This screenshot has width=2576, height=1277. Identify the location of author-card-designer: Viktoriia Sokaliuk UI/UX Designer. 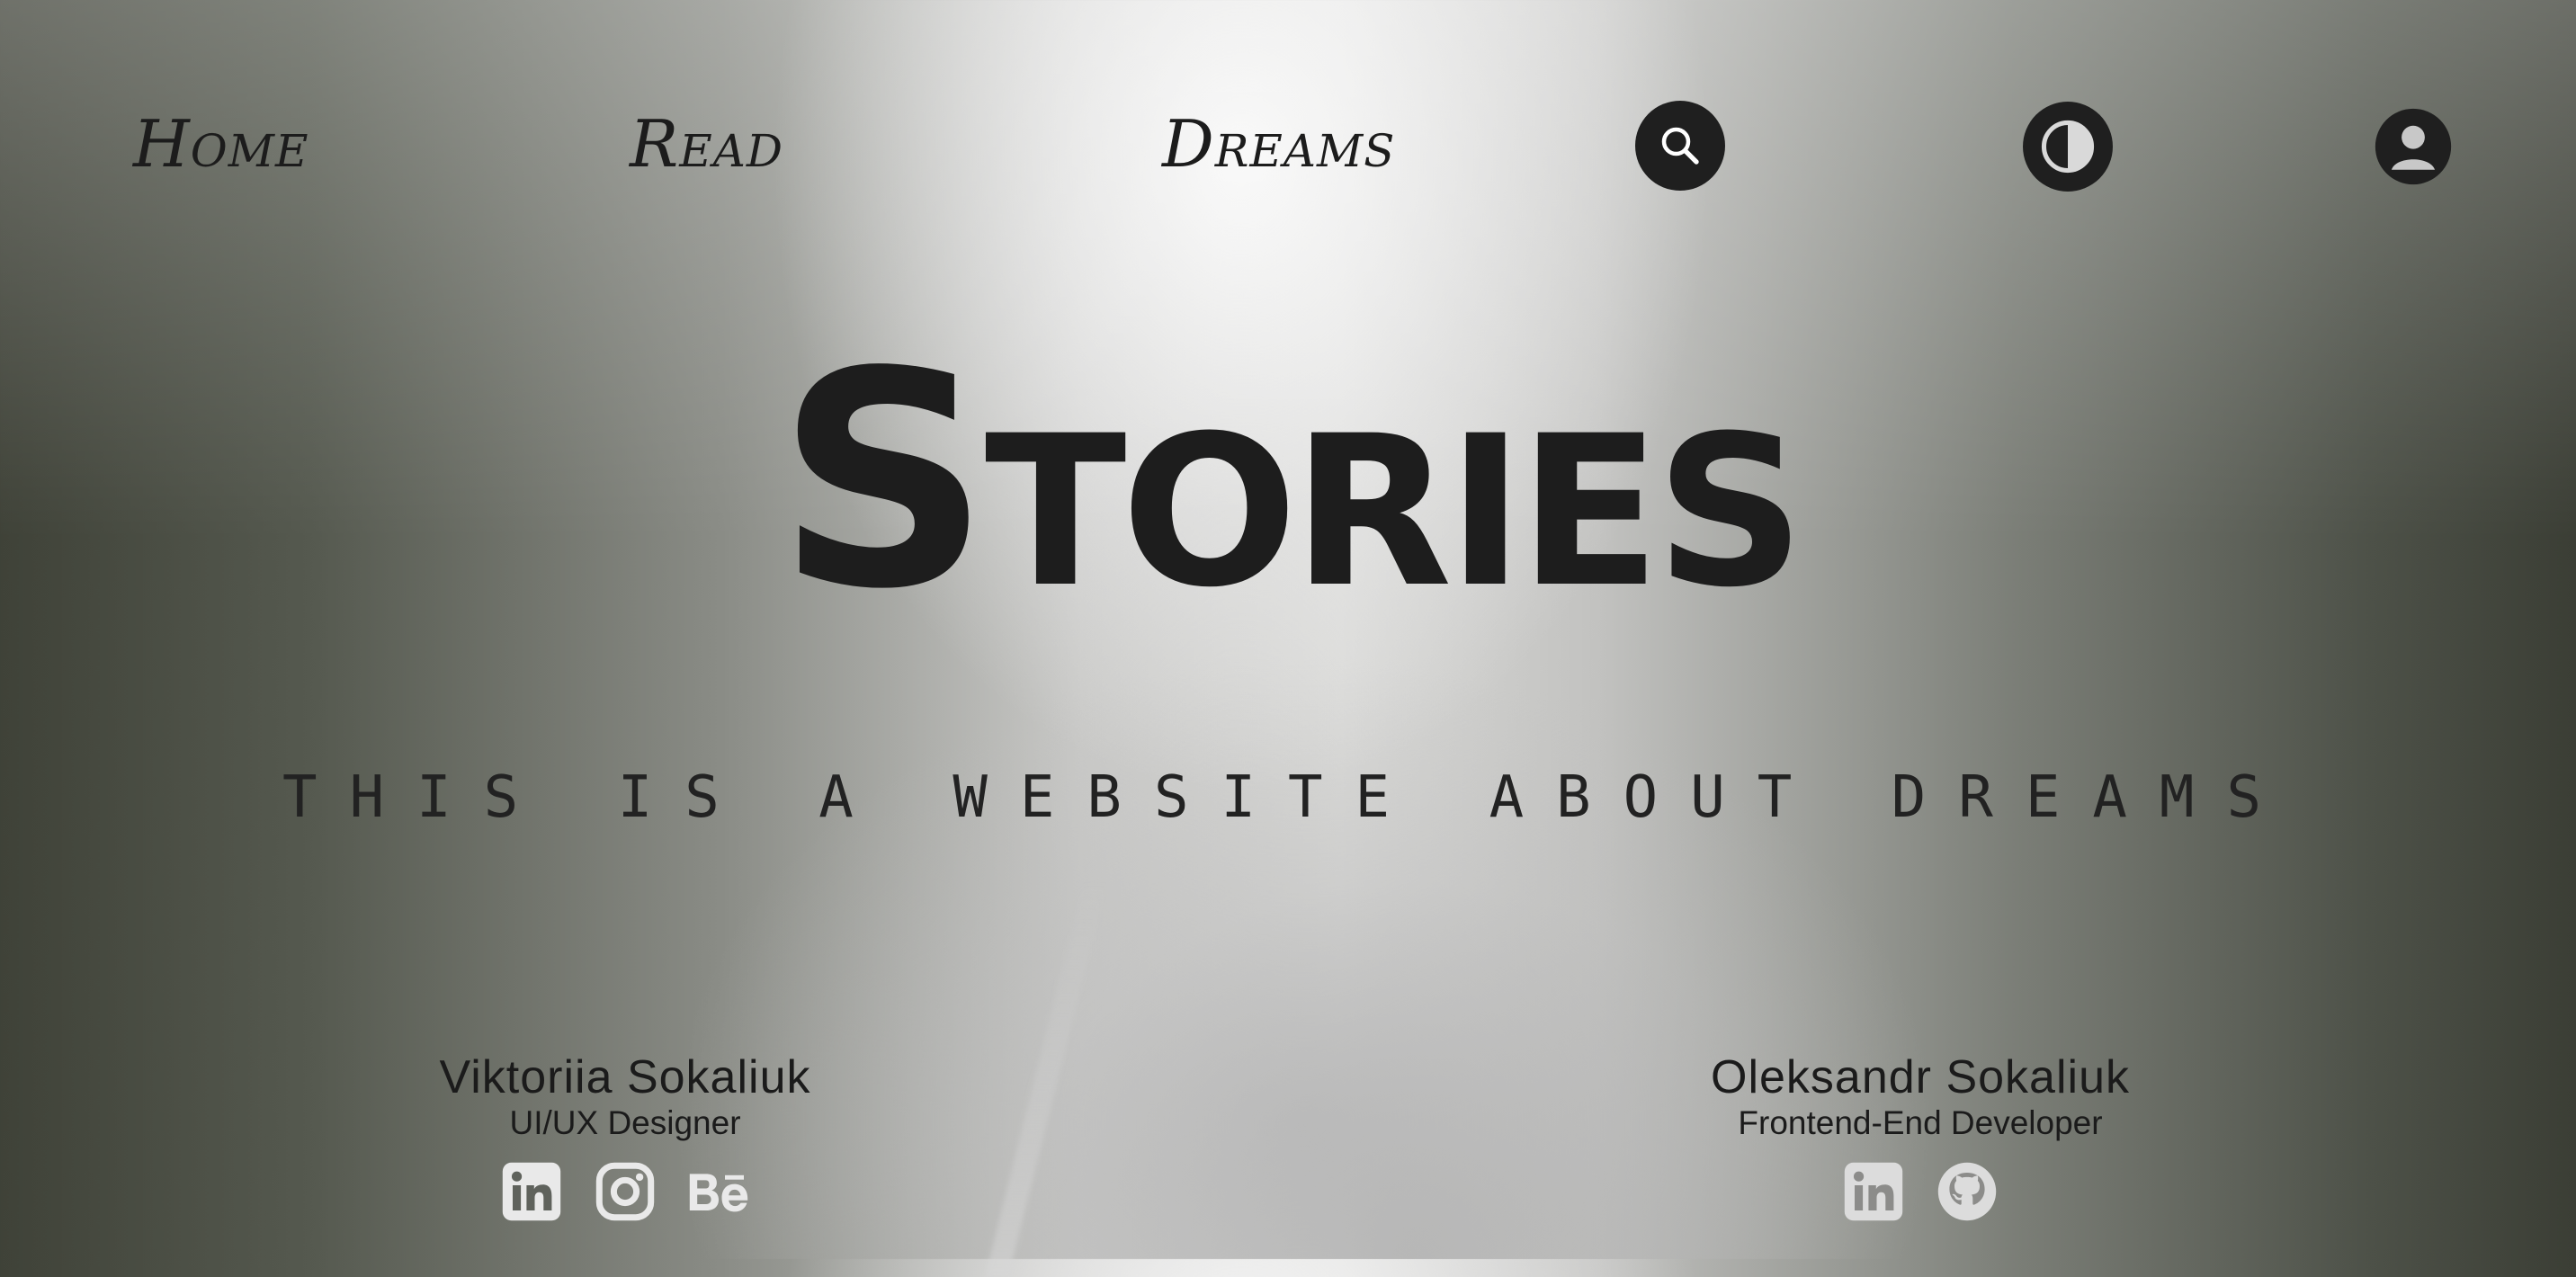
(625, 1137).